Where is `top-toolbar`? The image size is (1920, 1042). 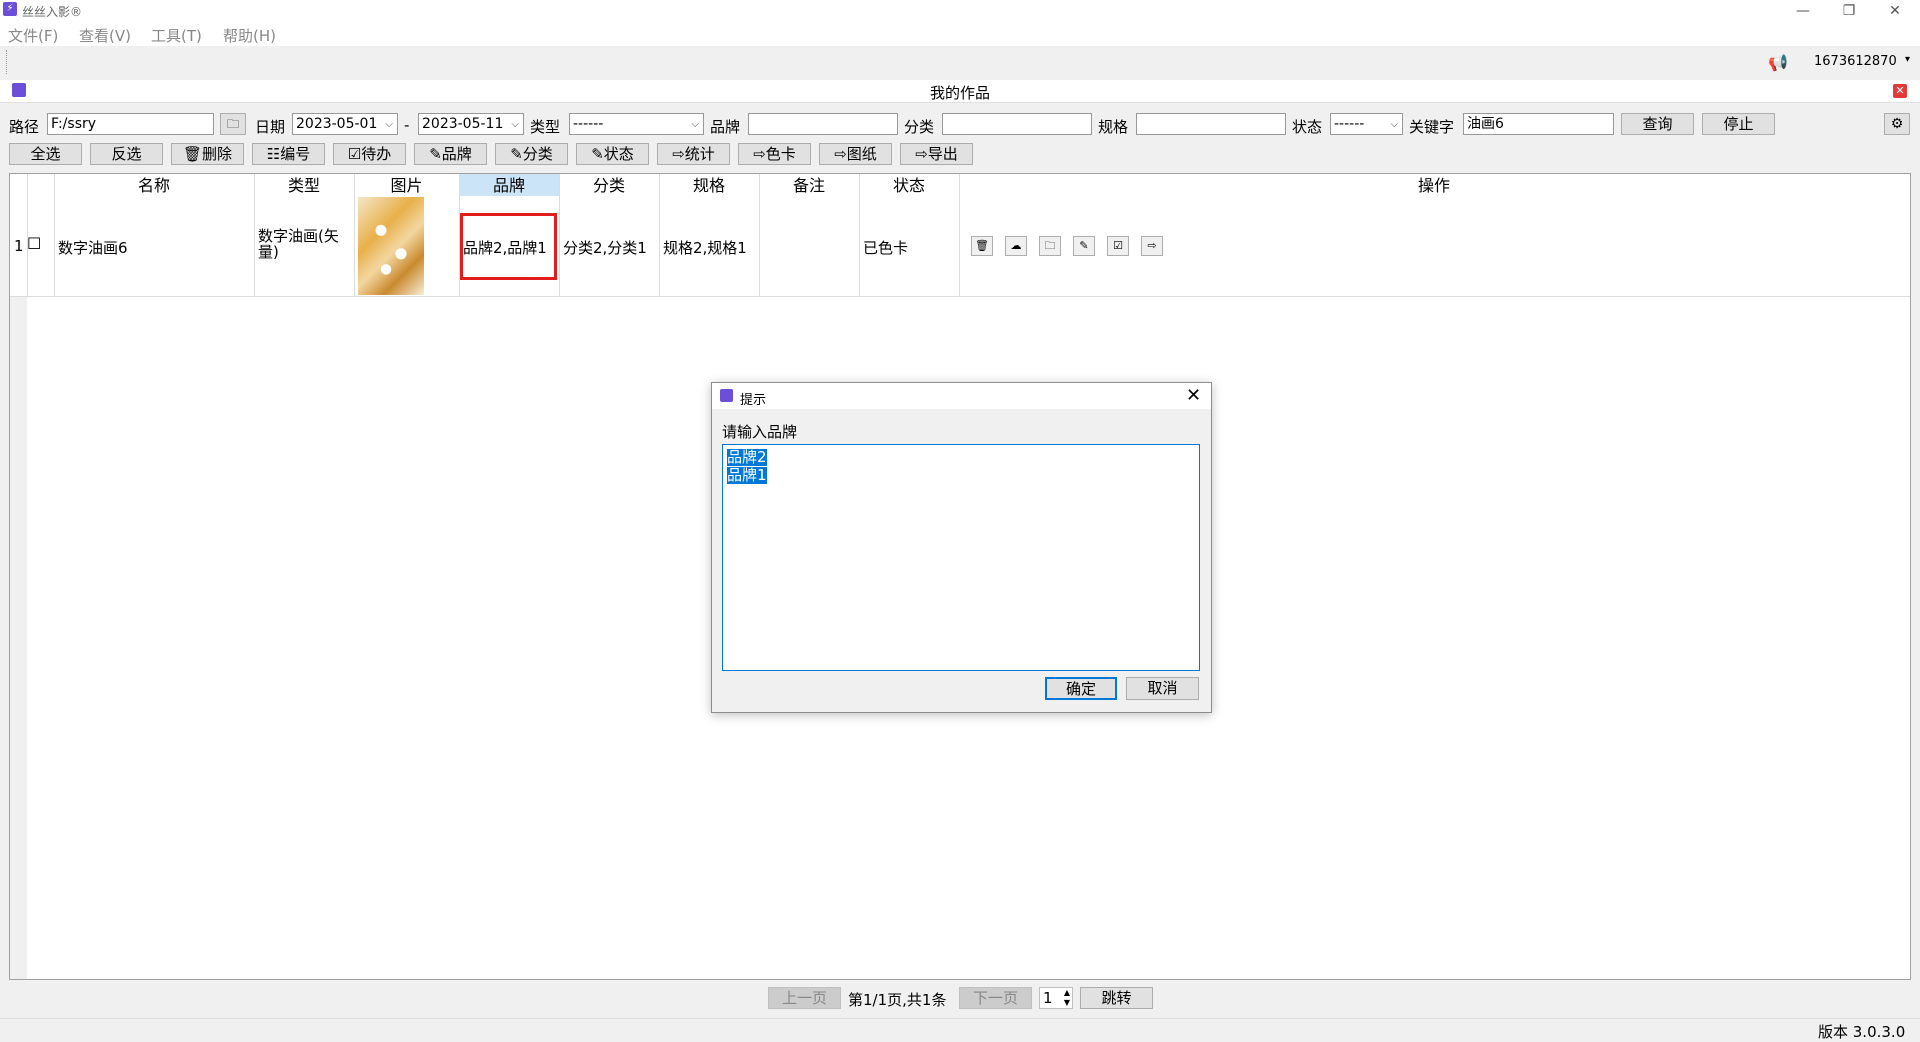
top-toolbar is located at coordinates (960, 63).